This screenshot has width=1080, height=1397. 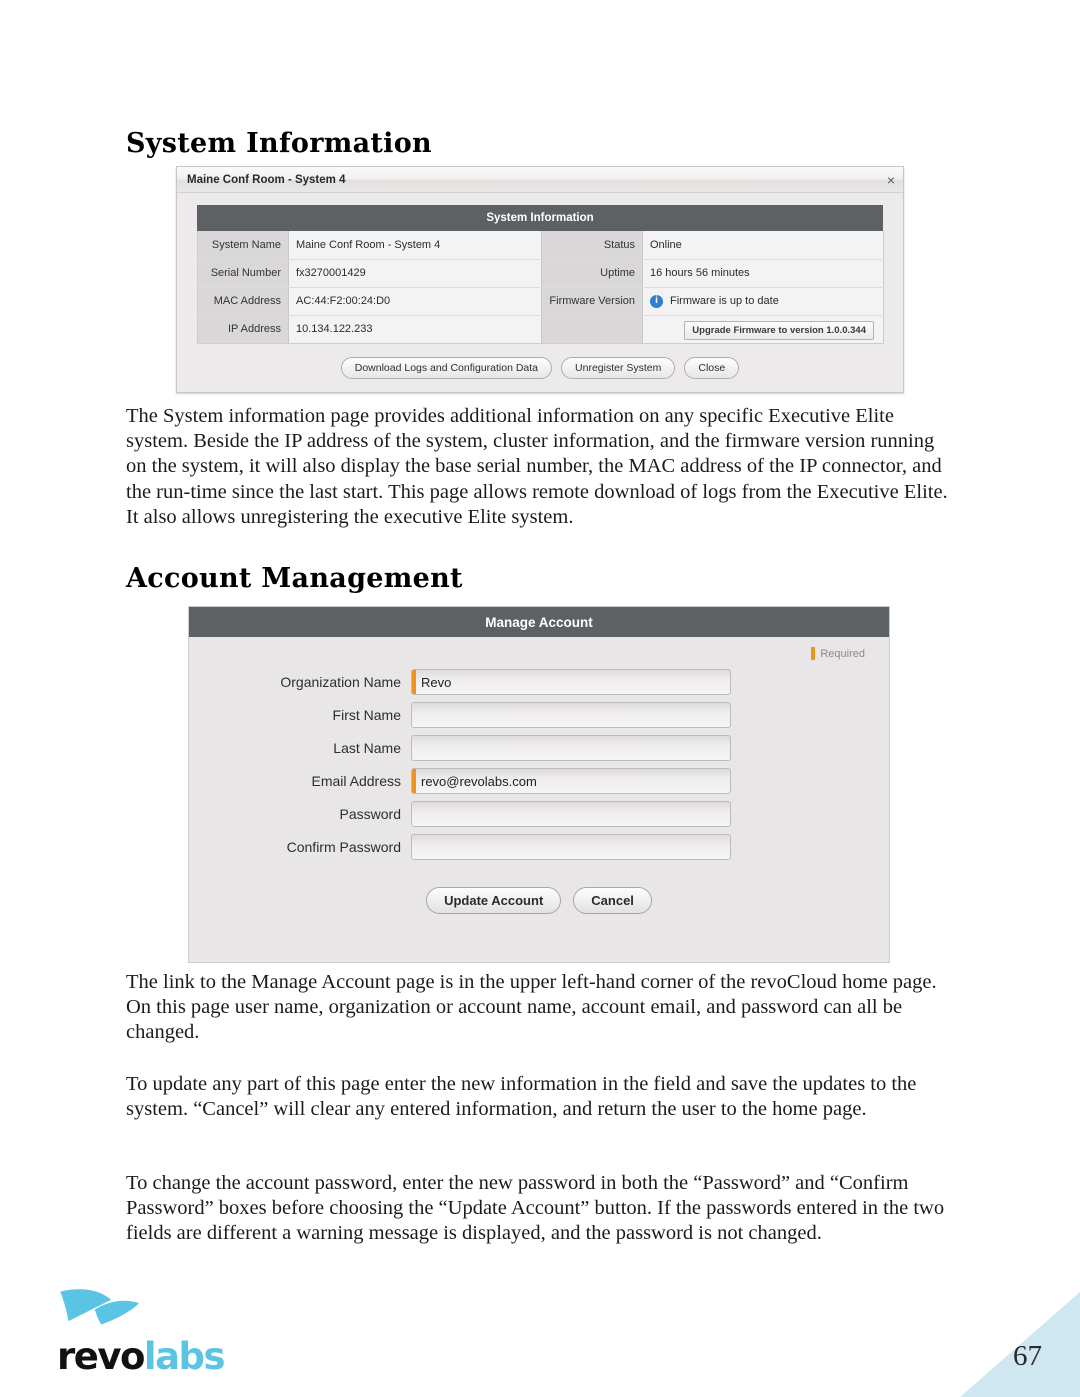 I want to click on password-input, so click(x=571, y=814).